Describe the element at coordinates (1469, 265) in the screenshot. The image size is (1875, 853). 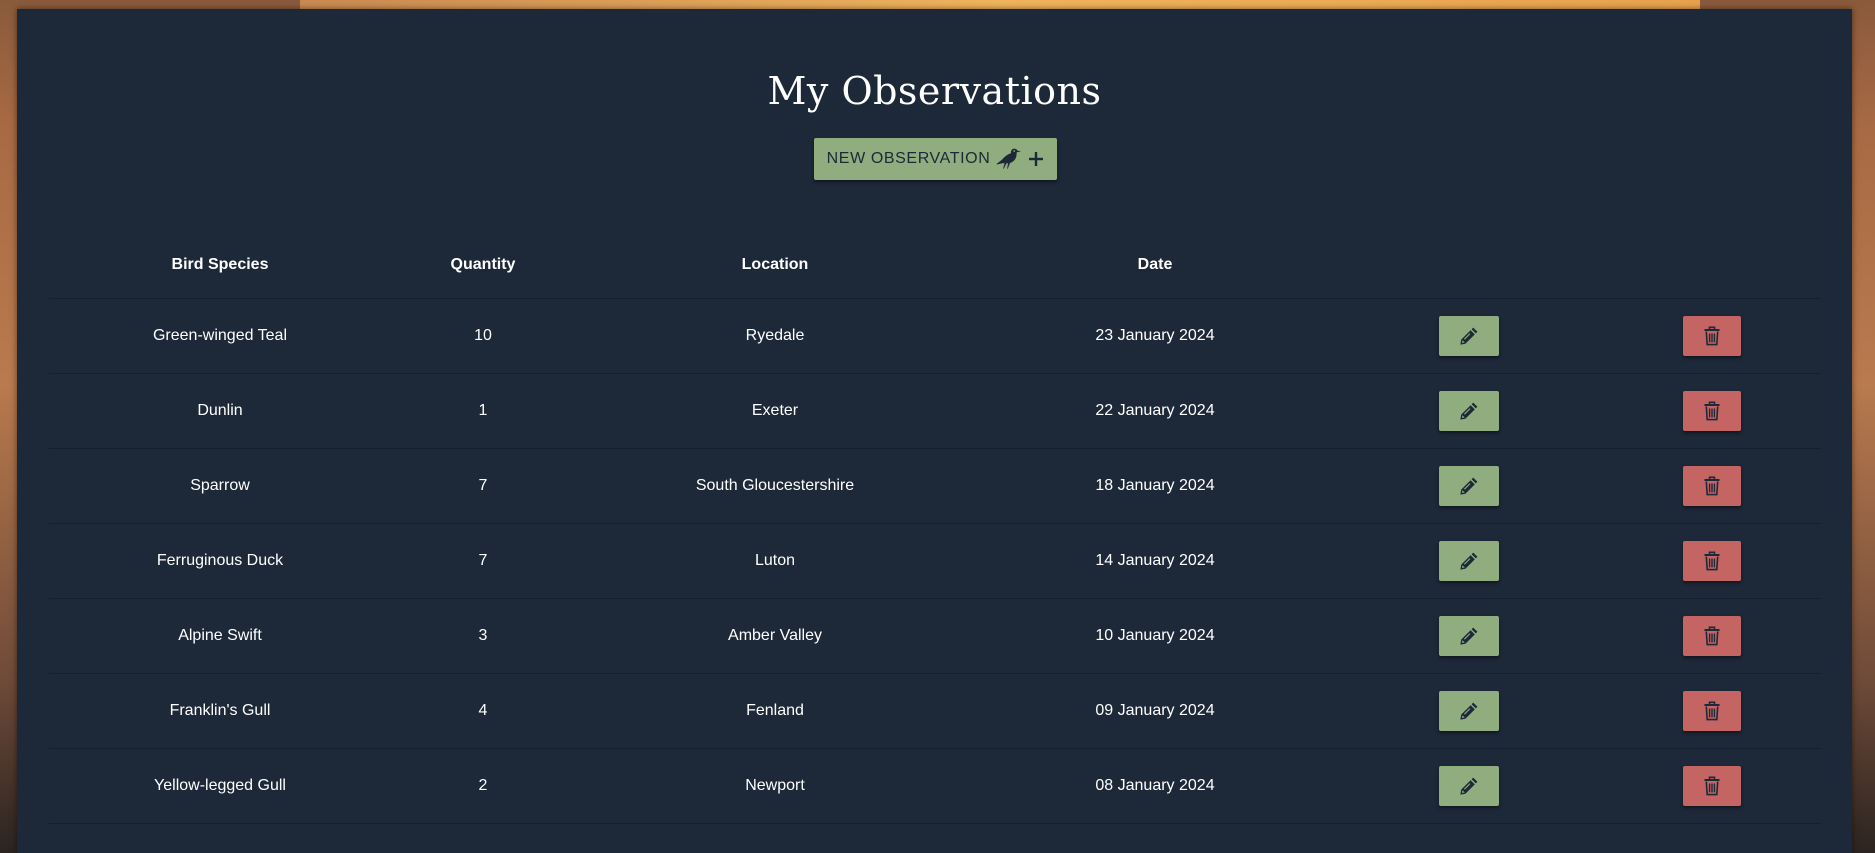
I see `header-edit` at that location.